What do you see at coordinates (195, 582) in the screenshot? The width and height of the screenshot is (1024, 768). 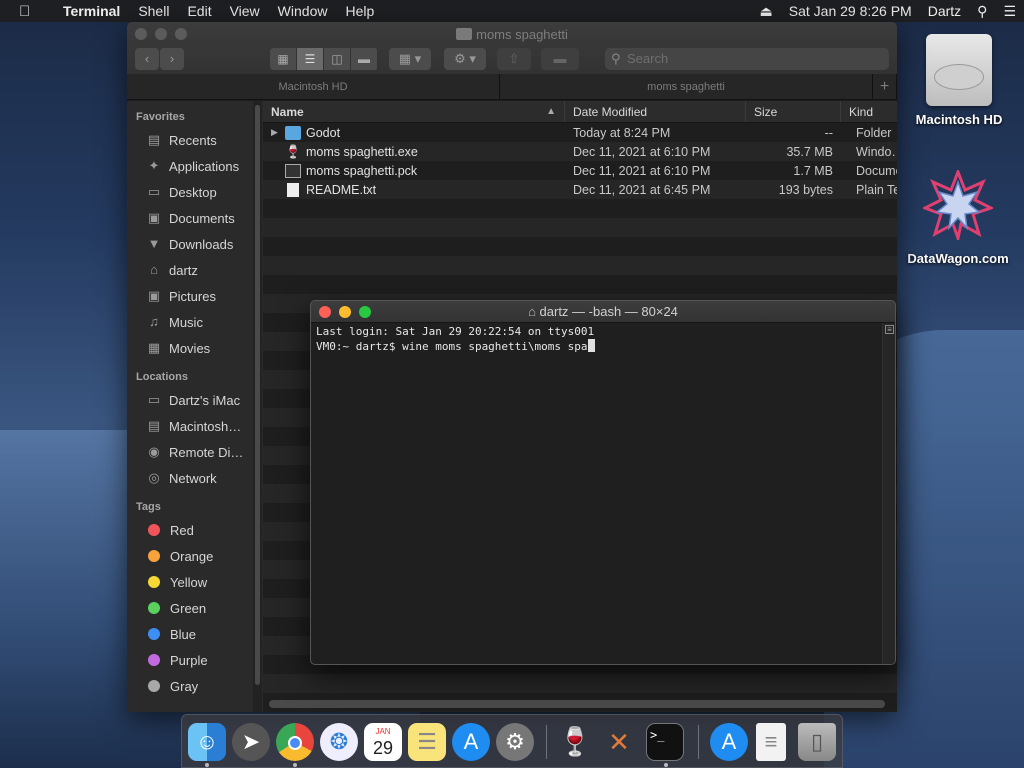 I see `sidebar-tag-yellow: Yellow` at bounding box center [195, 582].